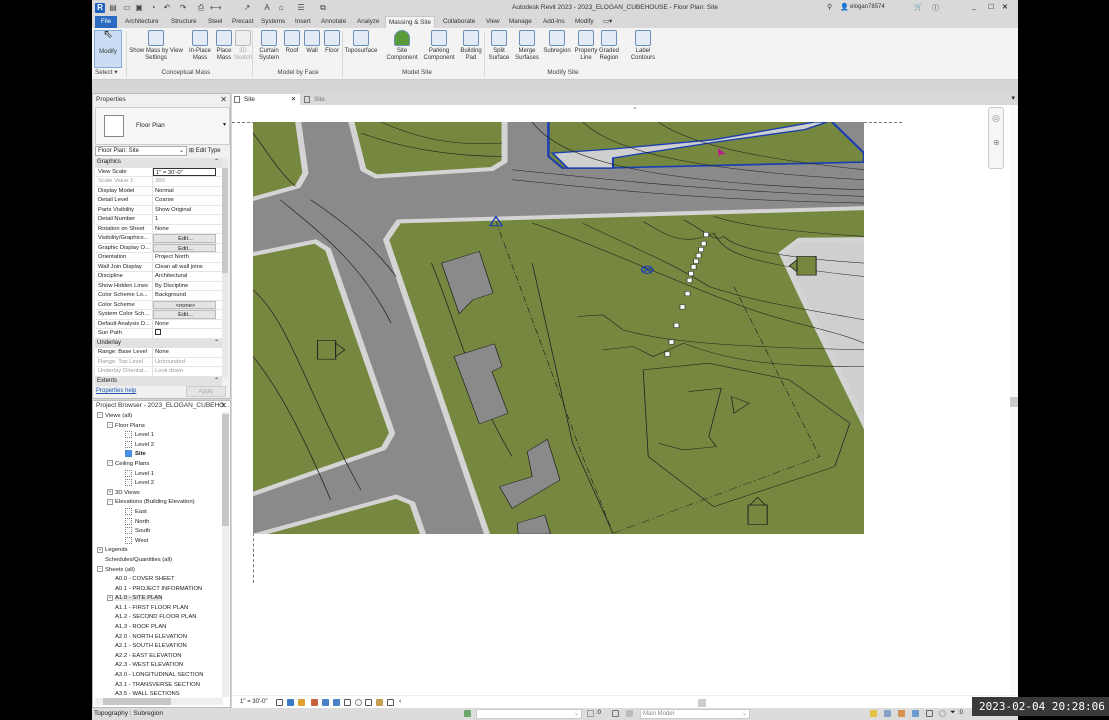  What do you see at coordinates (867, 7) in the screenshot?
I see `user-name: elogan78574` at bounding box center [867, 7].